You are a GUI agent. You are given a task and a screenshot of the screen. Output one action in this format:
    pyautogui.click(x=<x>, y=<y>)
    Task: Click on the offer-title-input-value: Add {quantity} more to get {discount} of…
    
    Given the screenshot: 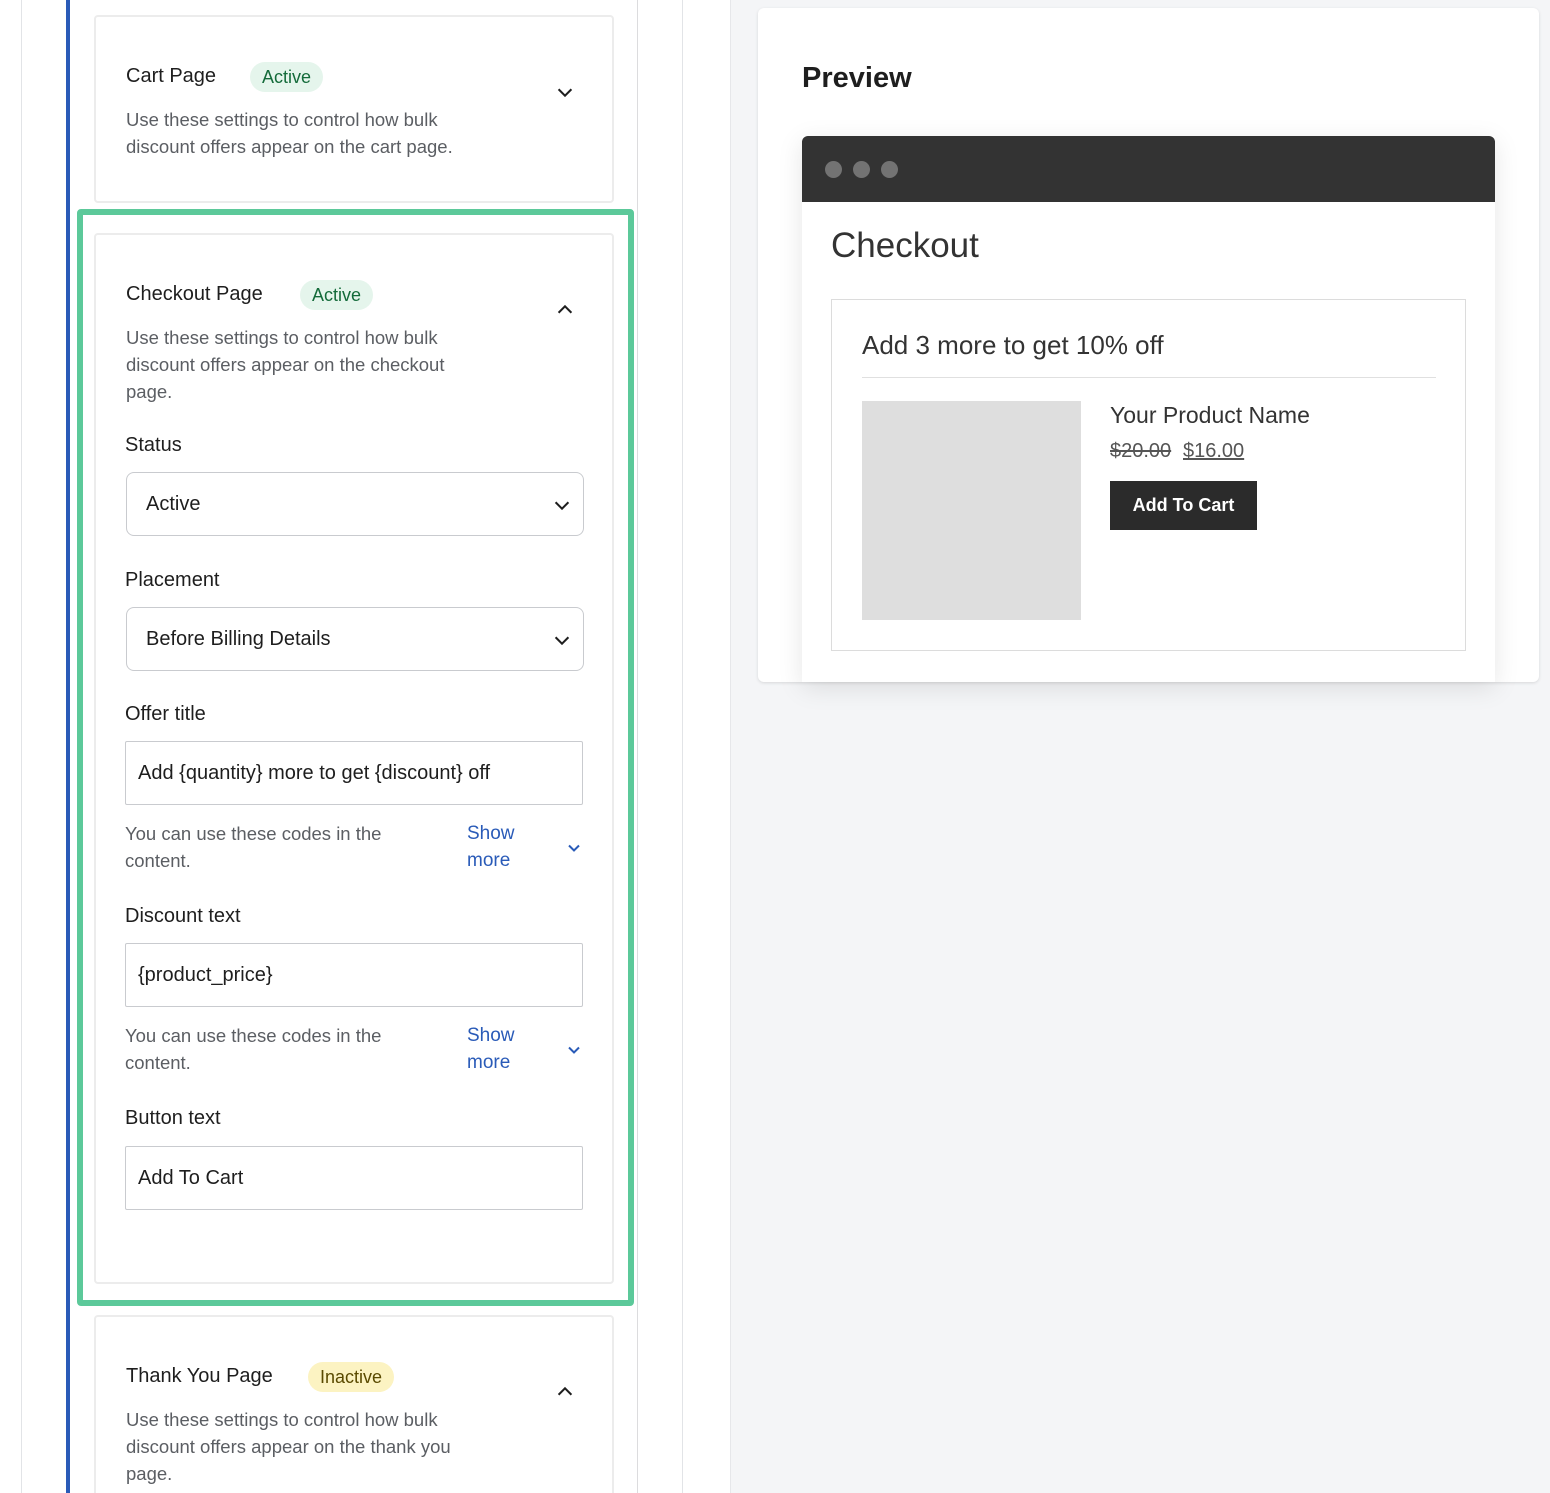 What is the action you would take?
    pyautogui.click(x=314, y=773)
    